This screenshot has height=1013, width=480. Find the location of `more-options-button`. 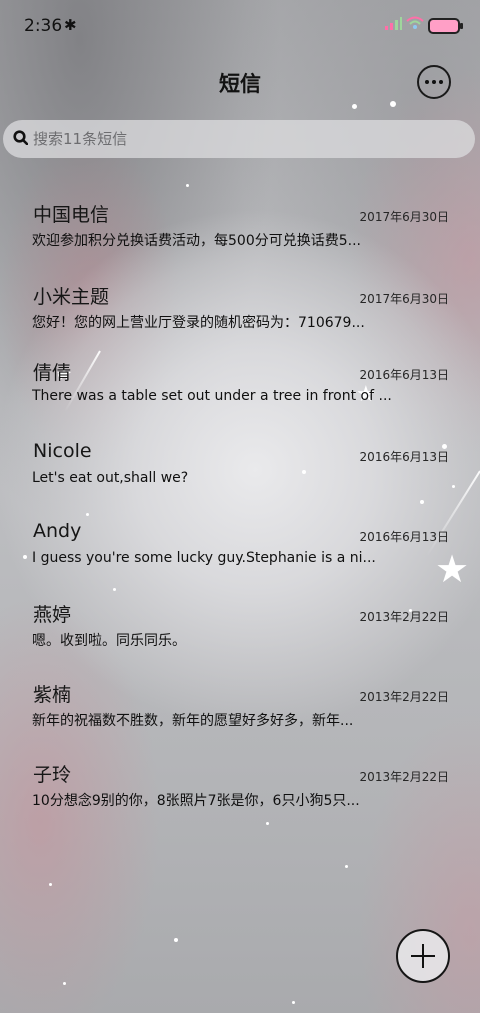

more-options-button is located at coordinates (434, 82).